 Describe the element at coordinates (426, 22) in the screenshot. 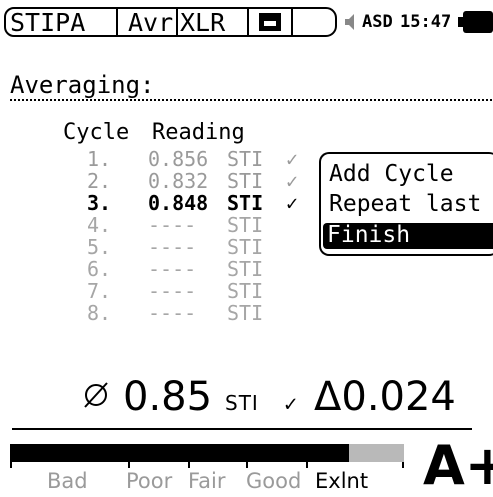

I see `clock: 15:47` at that location.